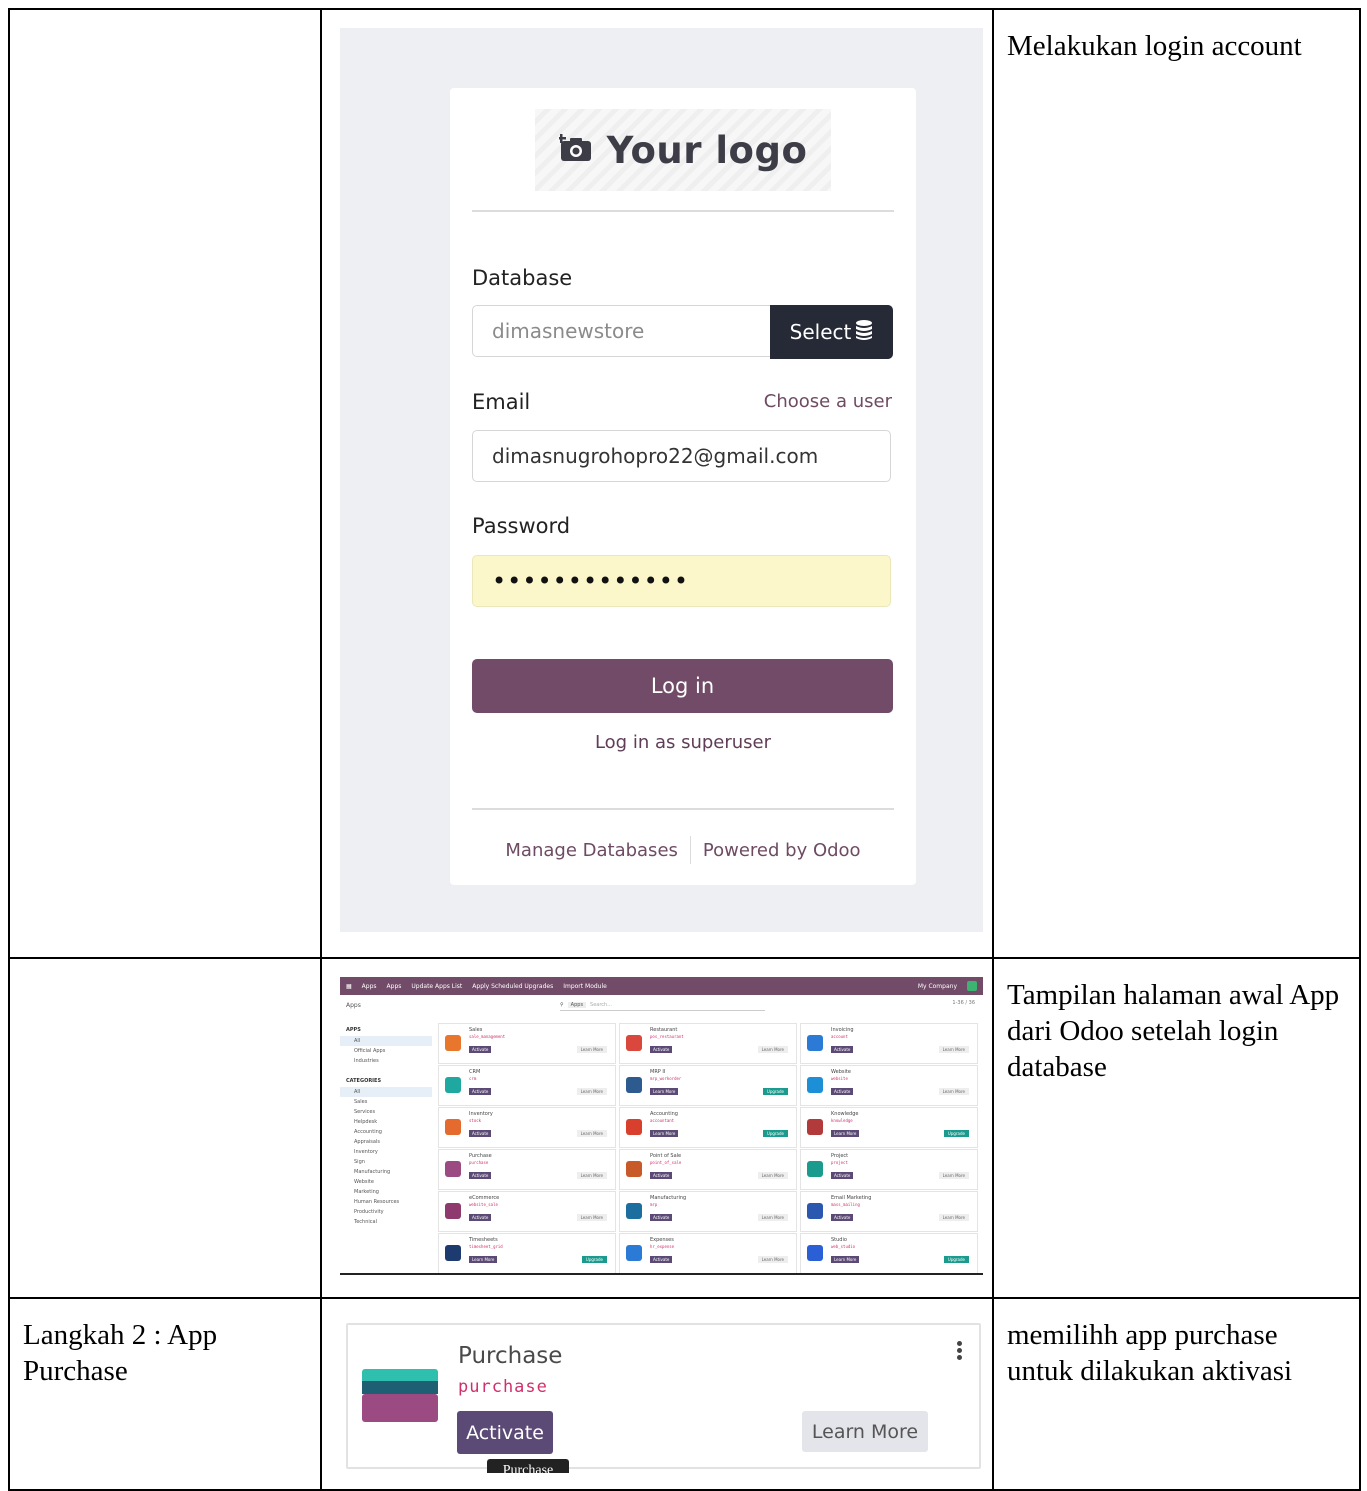 The image size is (1367, 1491). What do you see at coordinates (690, 850) in the screenshot?
I see `footer-separator` at bounding box center [690, 850].